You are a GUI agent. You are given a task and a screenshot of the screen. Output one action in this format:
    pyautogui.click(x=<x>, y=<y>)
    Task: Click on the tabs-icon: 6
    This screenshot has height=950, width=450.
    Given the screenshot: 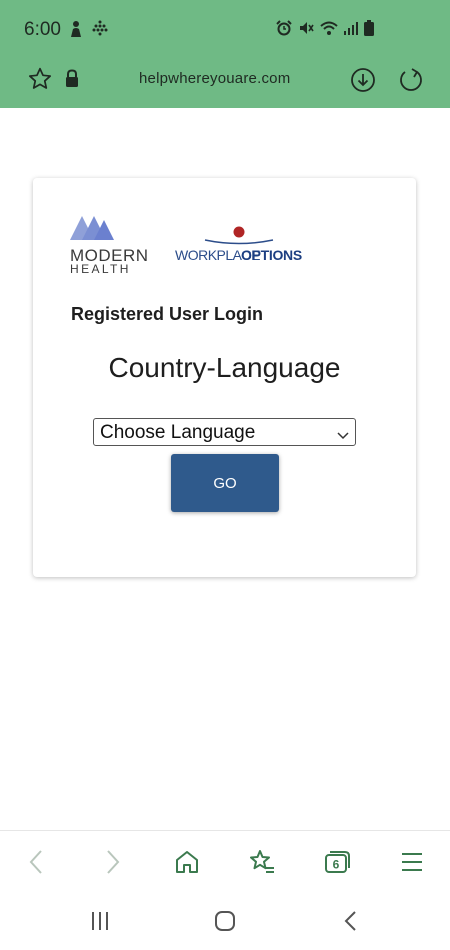 What is the action you would take?
    pyautogui.click(x=337, y=864)
    